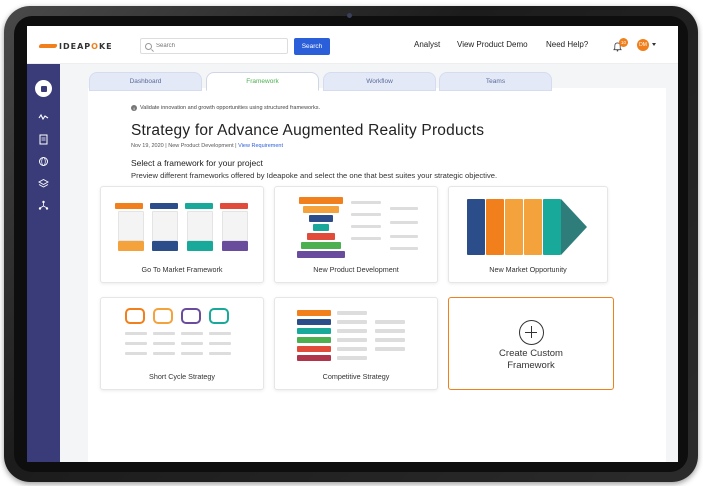  Describe the element at coordinates (528, 269) in the screenshot. I see `framework-card-label: New Market Opportunity` at that location.